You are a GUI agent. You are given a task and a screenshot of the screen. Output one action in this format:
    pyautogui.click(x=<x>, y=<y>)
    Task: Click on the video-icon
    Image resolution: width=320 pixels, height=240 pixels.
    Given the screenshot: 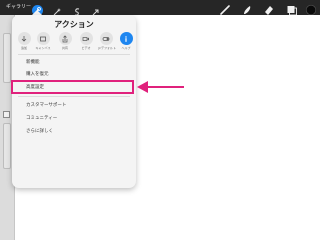 What is the action you would take?
    pyautogui.click(x=85, y=38)
    